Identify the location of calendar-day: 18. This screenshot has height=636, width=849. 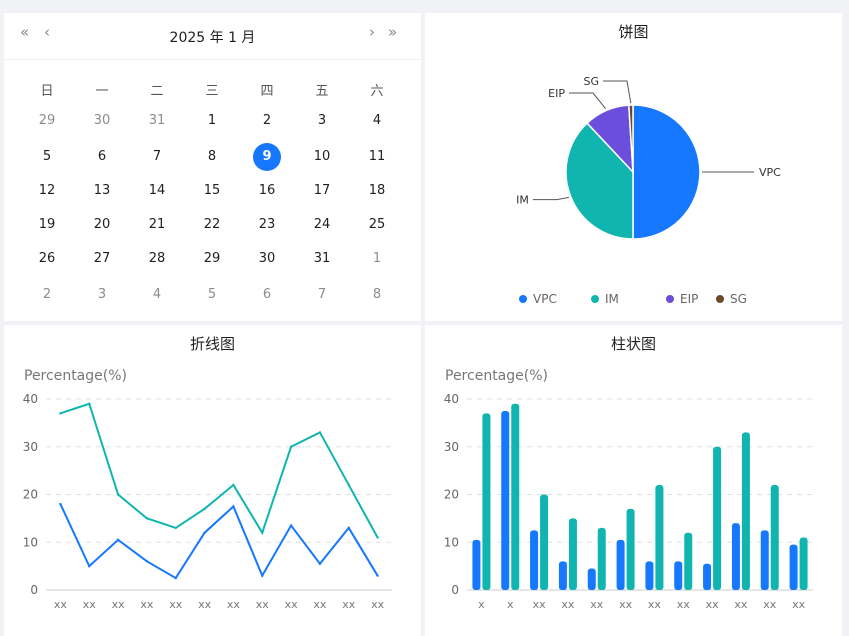
(377, 191).